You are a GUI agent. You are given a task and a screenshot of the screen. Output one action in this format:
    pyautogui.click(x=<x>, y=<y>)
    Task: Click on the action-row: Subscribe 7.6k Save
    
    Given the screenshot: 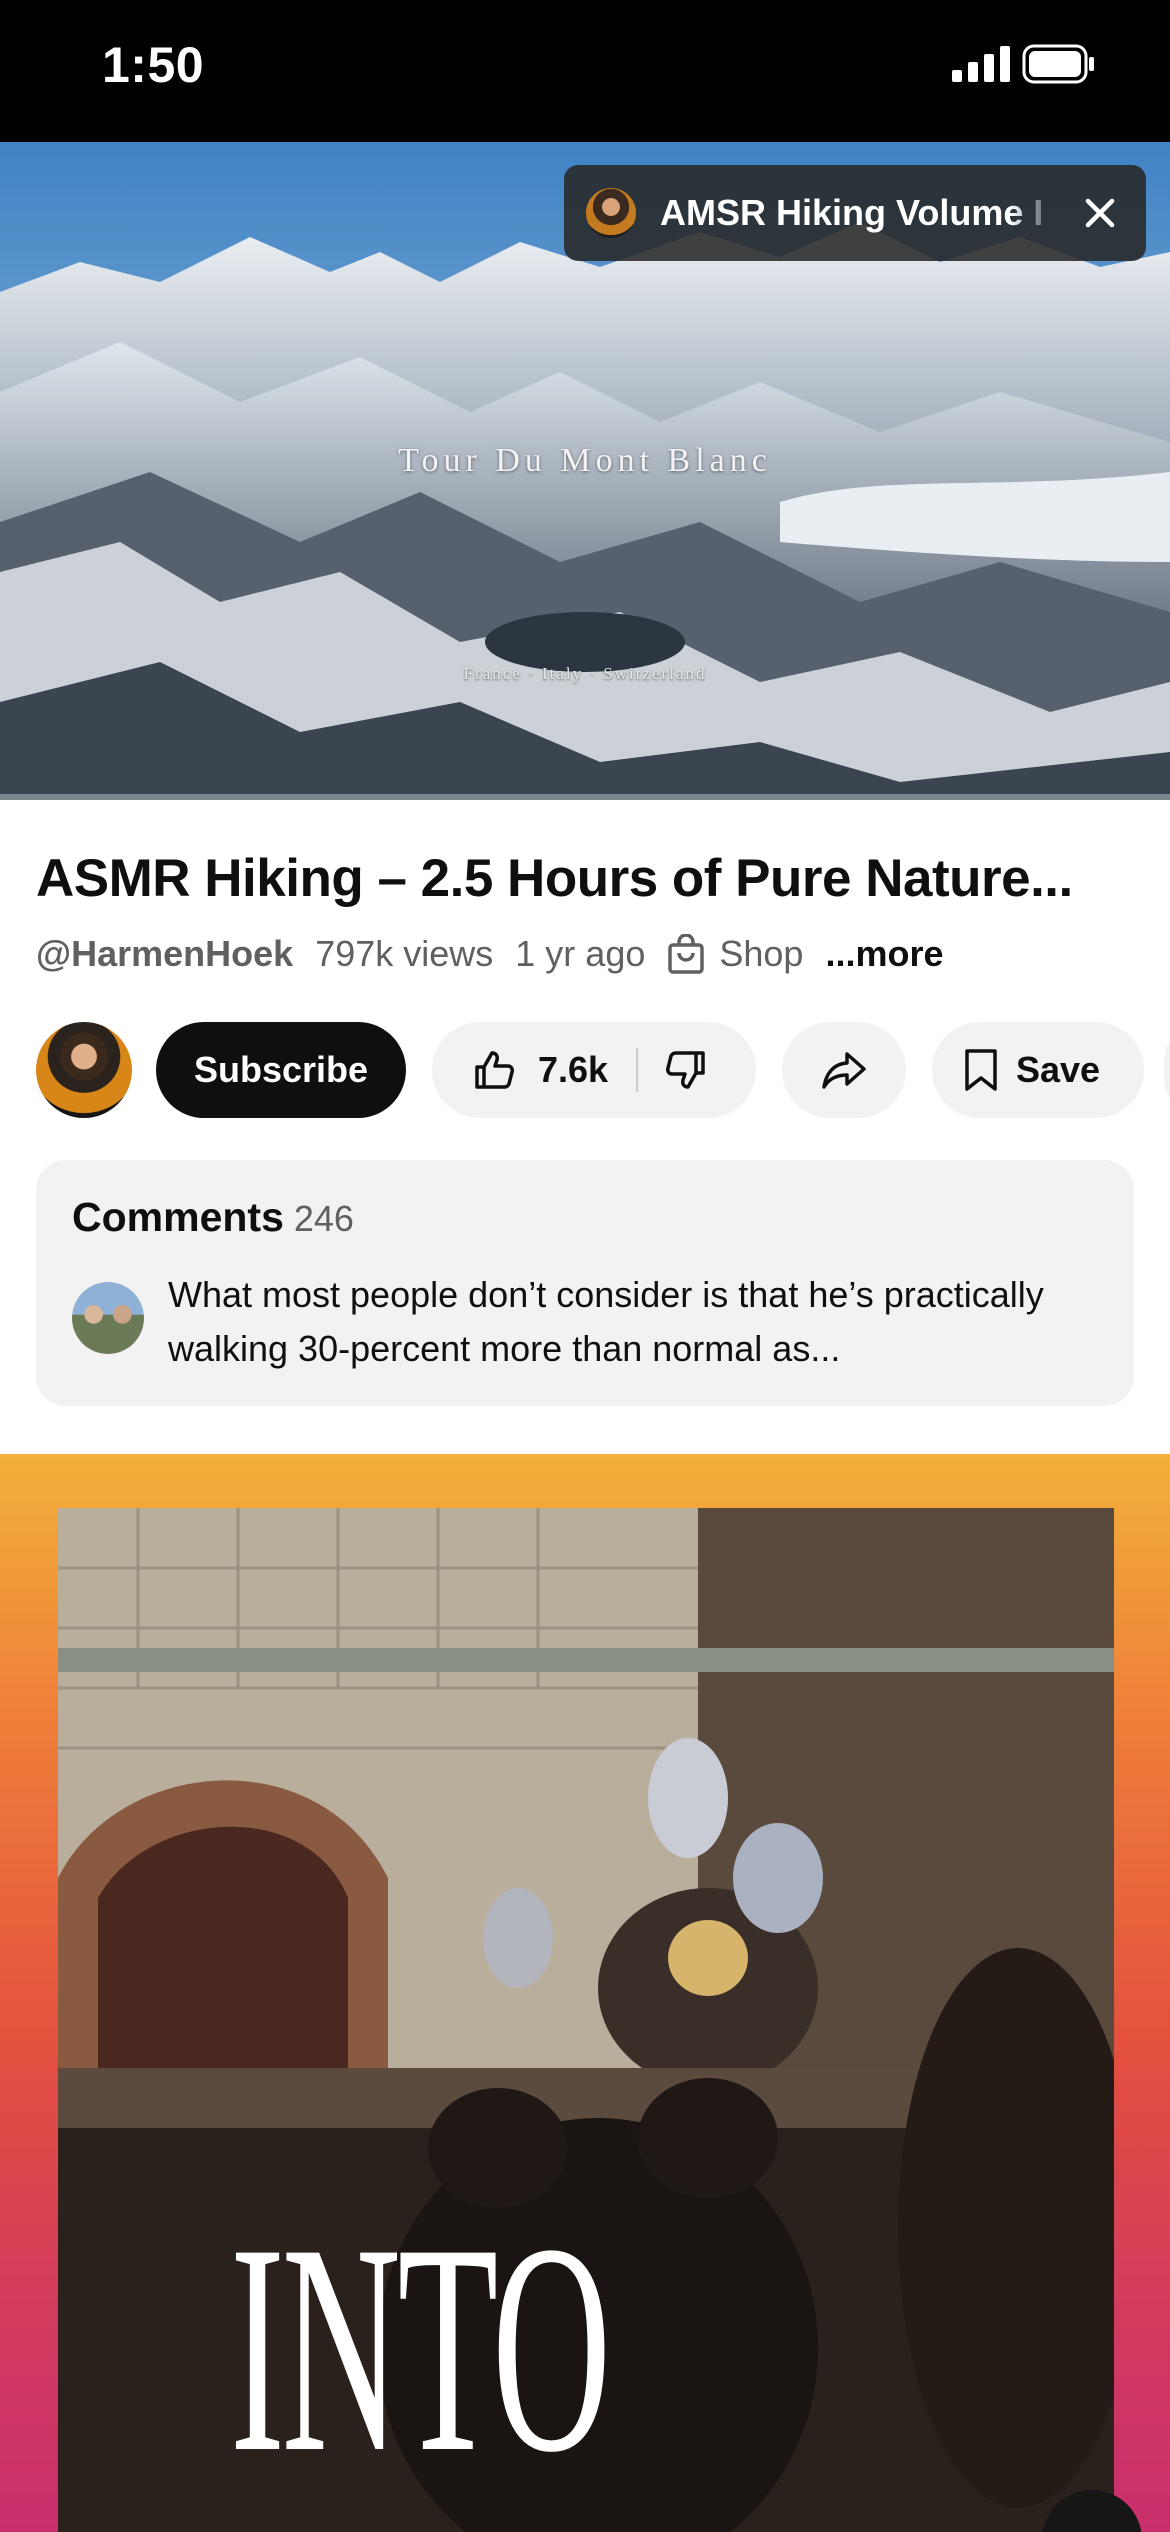 What is the action you would take?
    pyautogui.click(x=603, y=1070)
    